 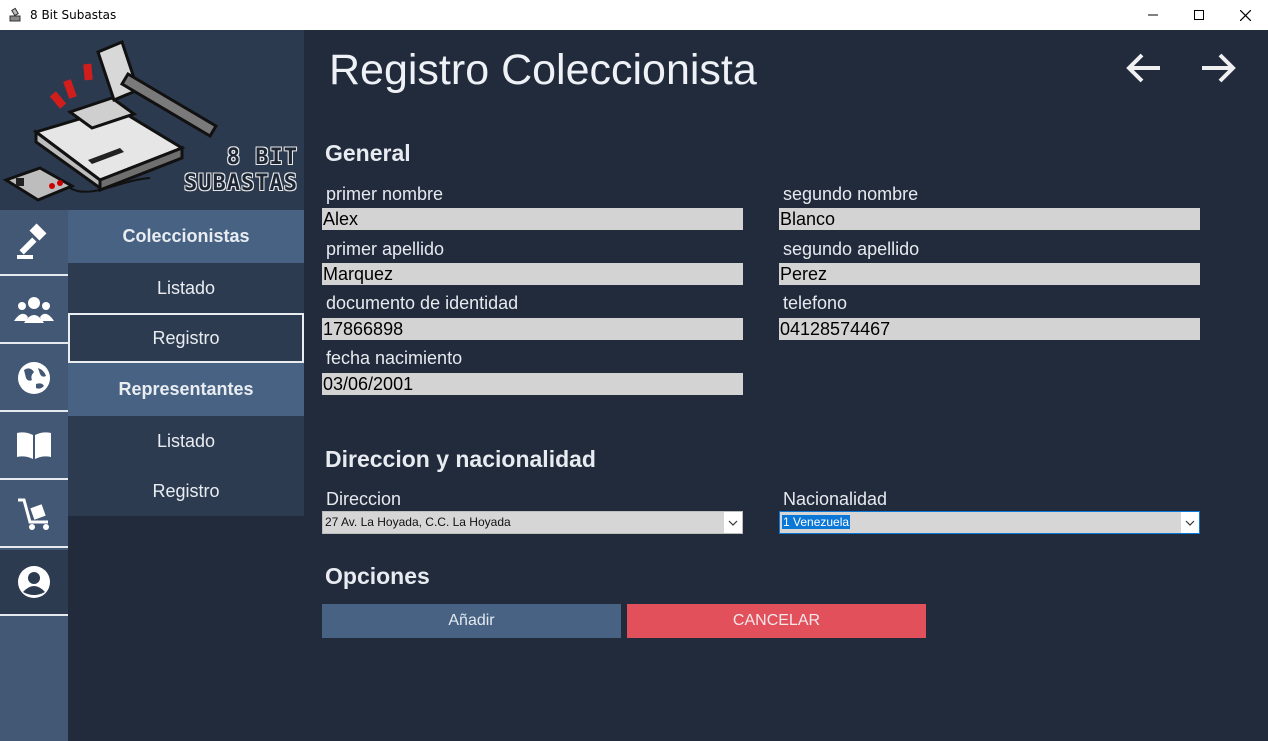 I want to click on documento-label: documento de identidad, so click(x=422, y=303).